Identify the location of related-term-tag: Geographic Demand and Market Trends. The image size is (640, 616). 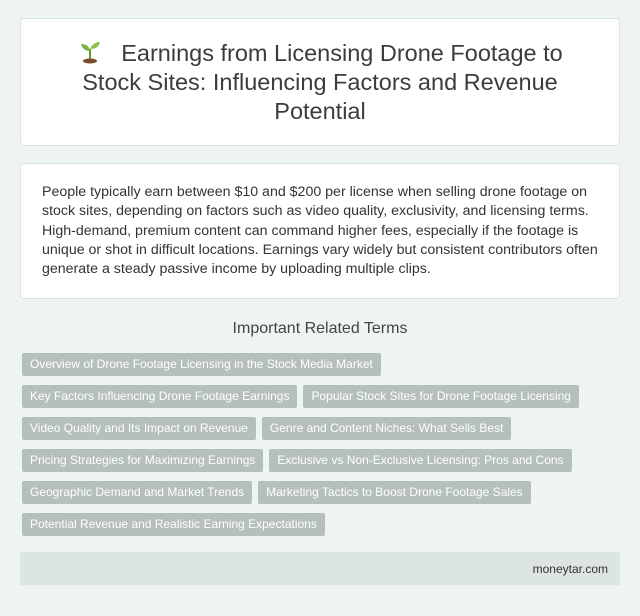
(137, 492).